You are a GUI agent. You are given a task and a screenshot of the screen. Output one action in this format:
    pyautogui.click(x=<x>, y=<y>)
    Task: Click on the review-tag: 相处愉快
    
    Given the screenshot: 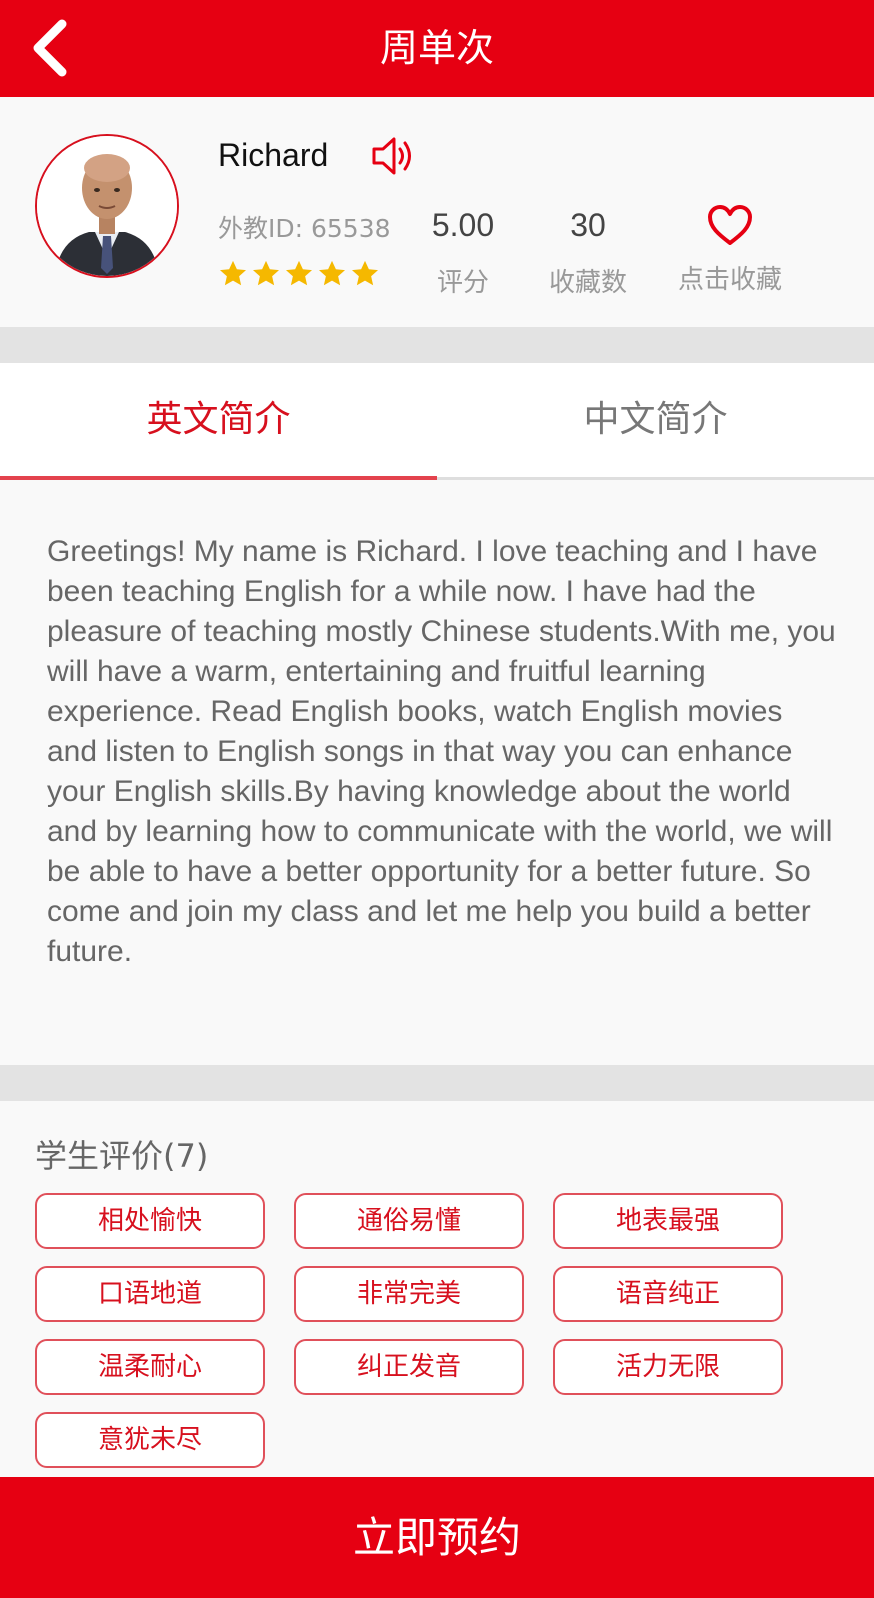 What is the action you would take?
    pyautogui.click(x=150, y=1221)
    